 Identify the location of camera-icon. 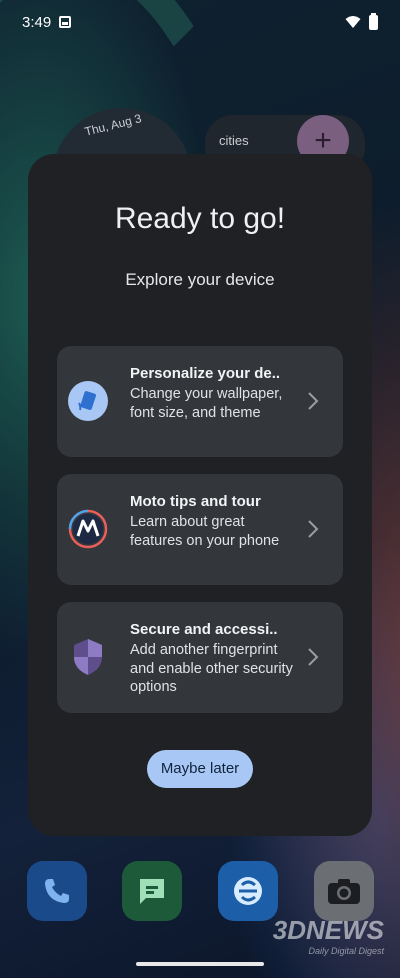
(344, 891).